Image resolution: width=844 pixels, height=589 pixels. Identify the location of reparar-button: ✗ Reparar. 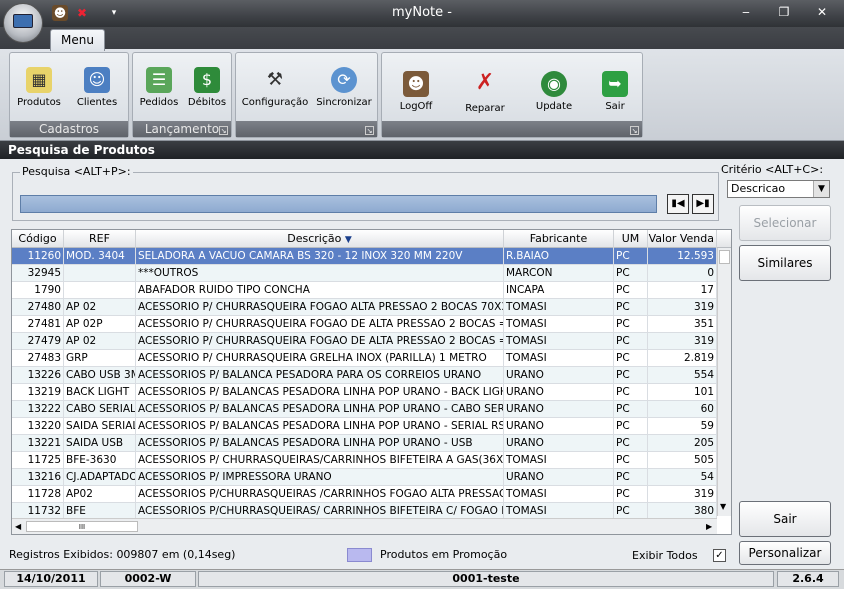
(485, 90).